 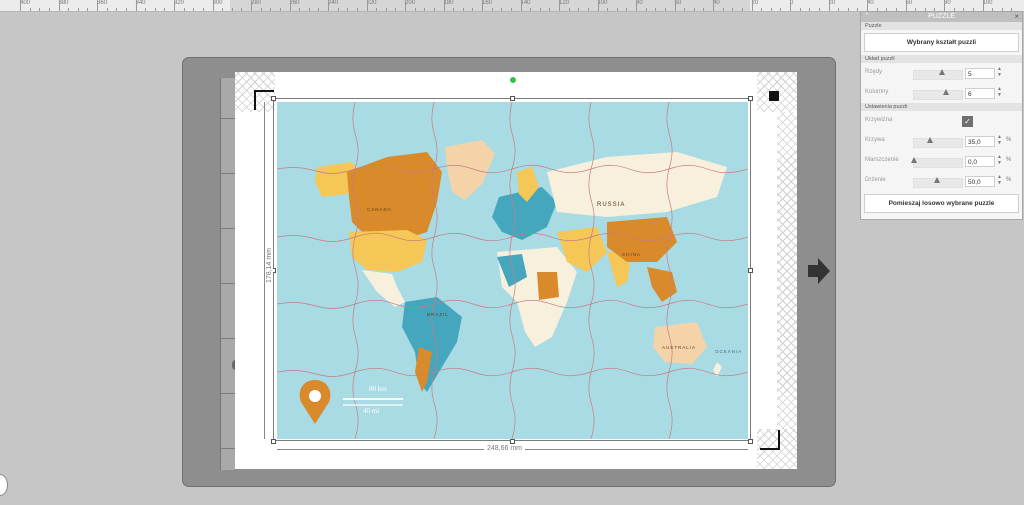 What do you see at coordinates (980, 161) in the screenshot?
I see `wrinkle-input: 0,0` at bounding box center [980, 161].